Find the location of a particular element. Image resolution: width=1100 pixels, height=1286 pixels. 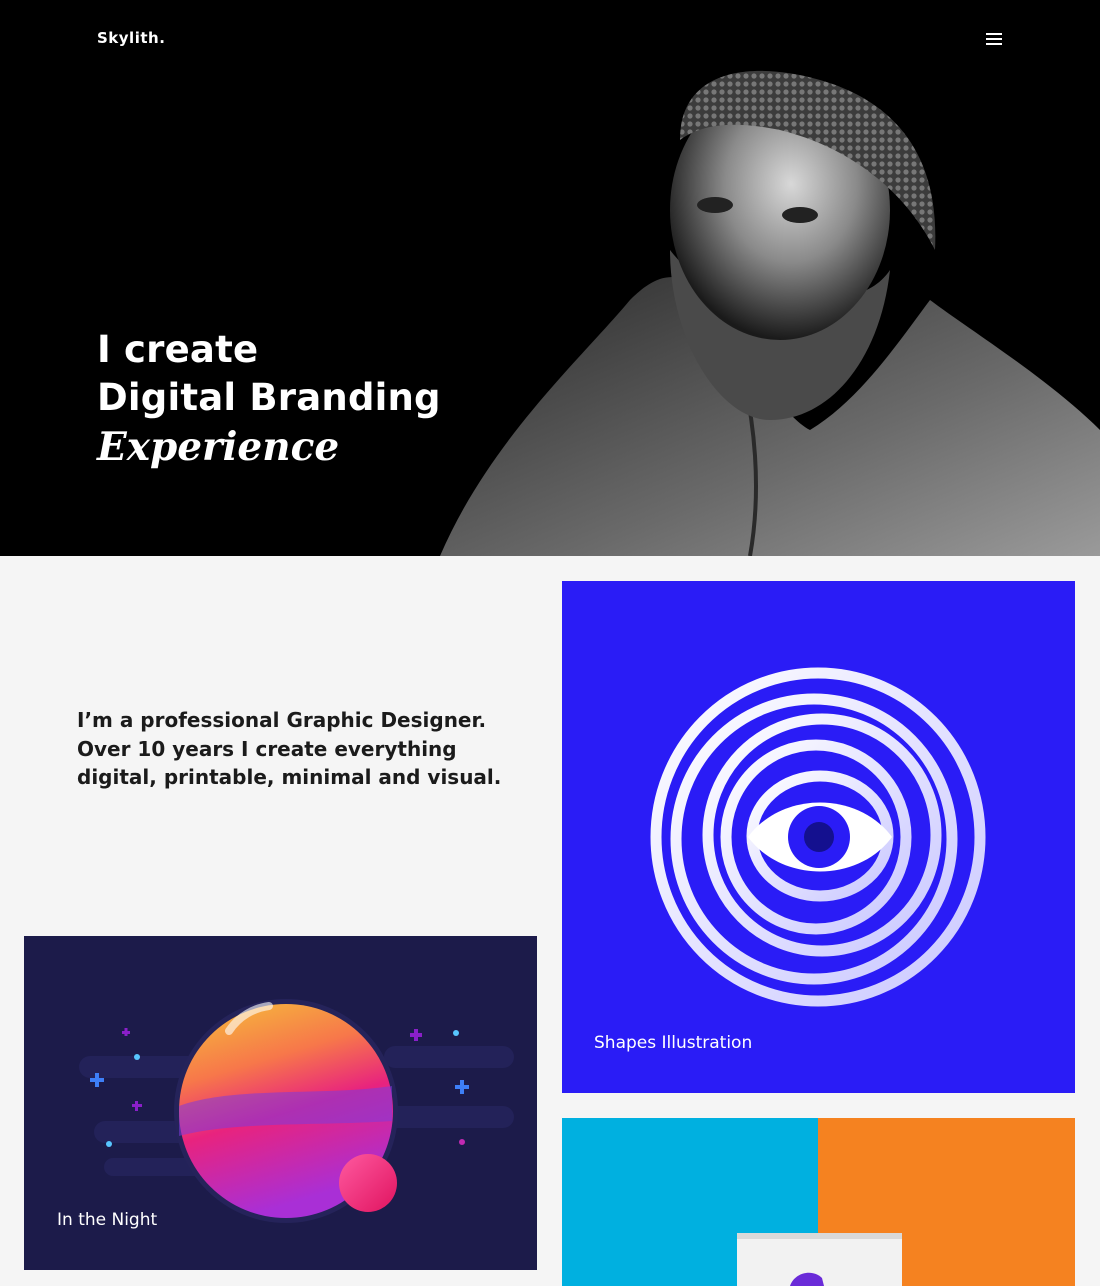

portfolio-card-colors is located at coordinates (818, 1202).